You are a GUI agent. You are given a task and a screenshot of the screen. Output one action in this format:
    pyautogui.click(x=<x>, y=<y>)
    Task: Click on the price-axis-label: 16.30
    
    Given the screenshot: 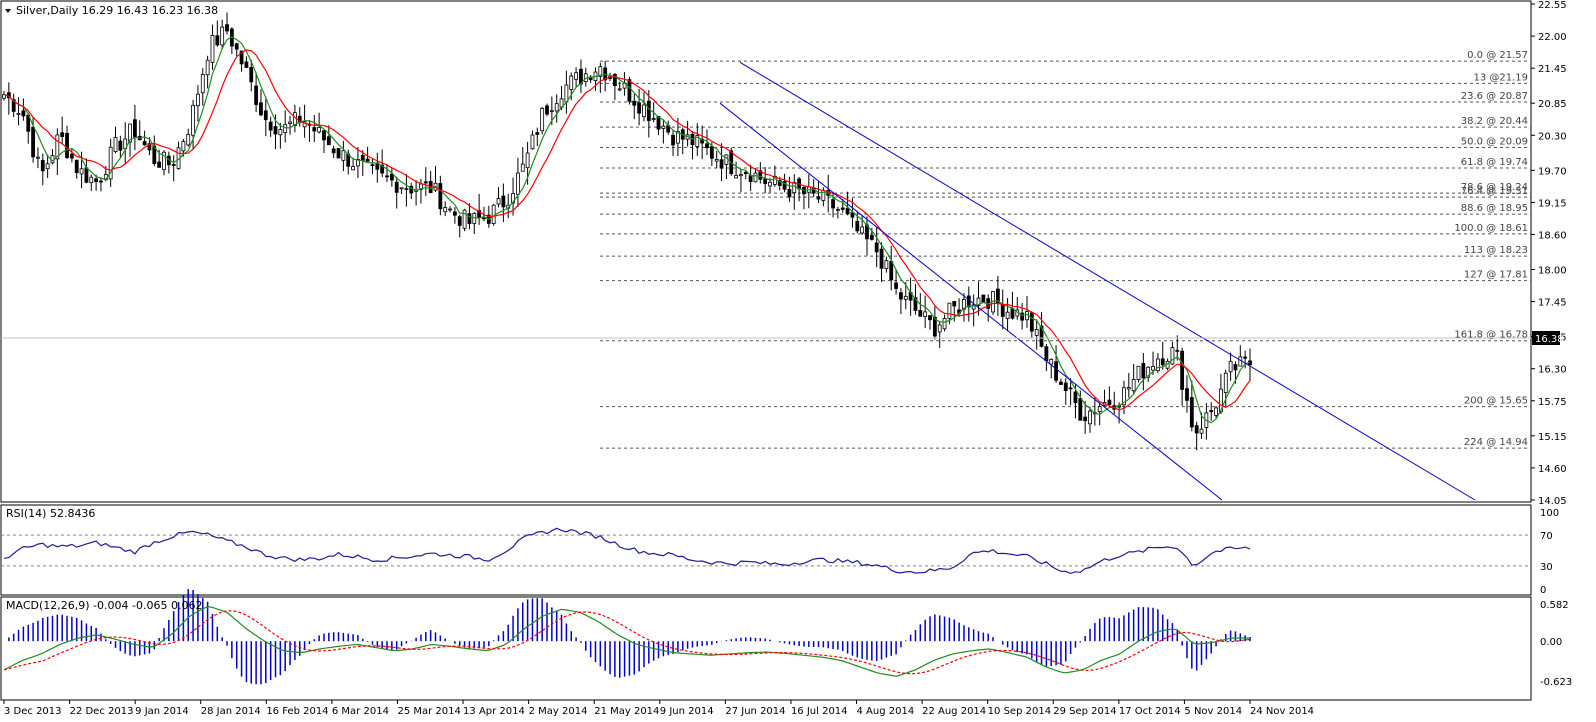 What is the action you would take?
    pyautogui.click(x=1552, y=370)
    